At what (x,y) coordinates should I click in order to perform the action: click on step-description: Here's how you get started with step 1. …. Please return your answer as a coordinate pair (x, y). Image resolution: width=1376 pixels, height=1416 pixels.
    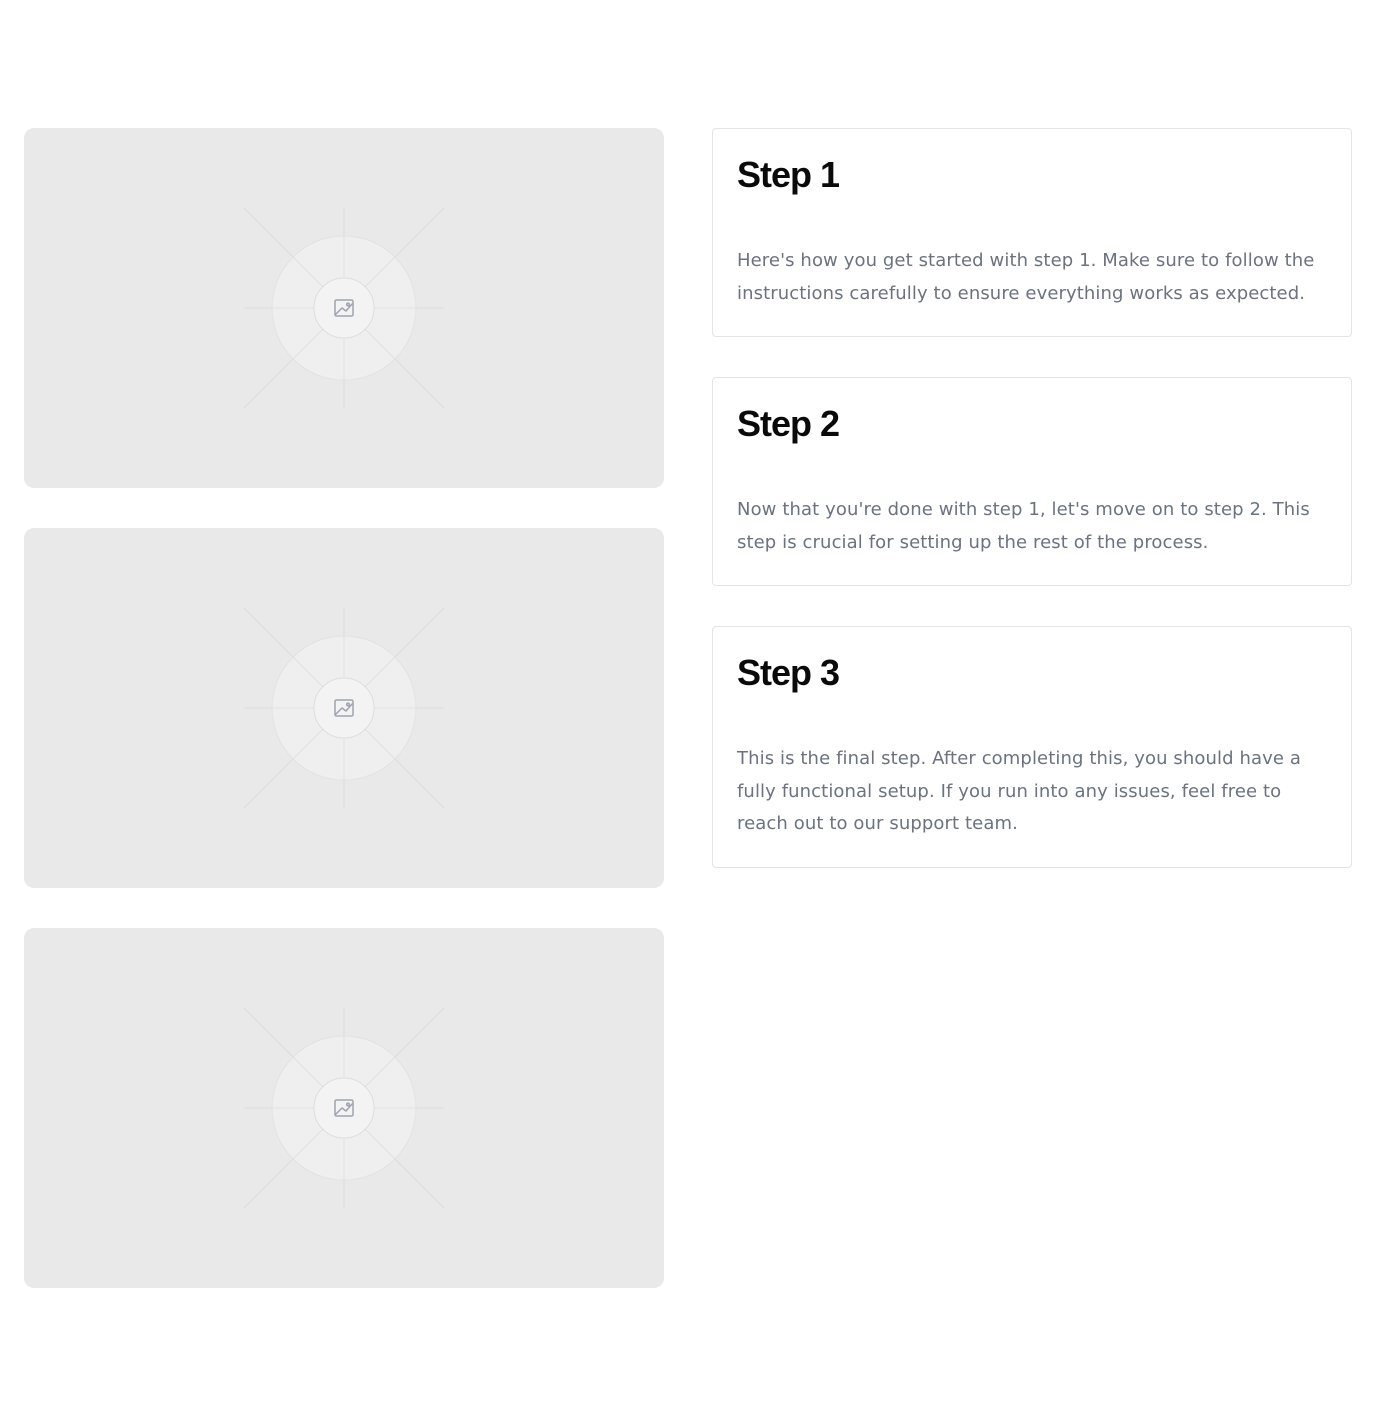
    Looking at the image, I should click on (1026, 277).